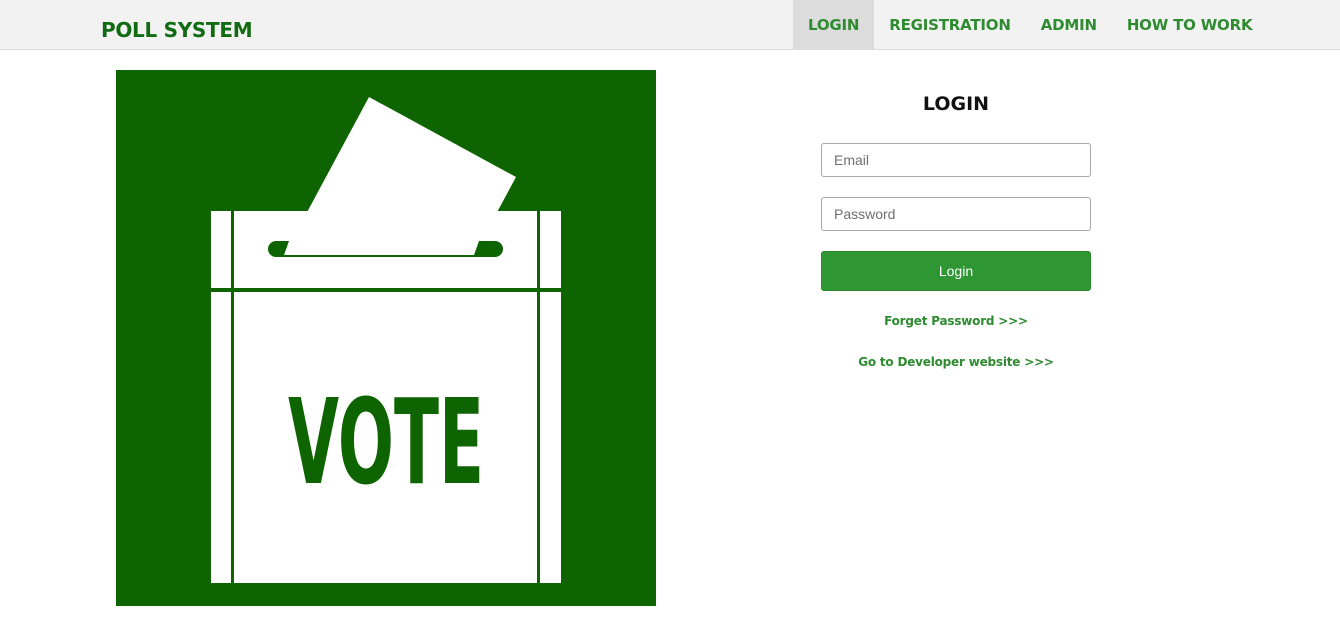 This screenshot has height=629, width=1340. Describe the element at coordinates (386, 442) in the screenshot. I see `vote-text: VOTE` at that location.